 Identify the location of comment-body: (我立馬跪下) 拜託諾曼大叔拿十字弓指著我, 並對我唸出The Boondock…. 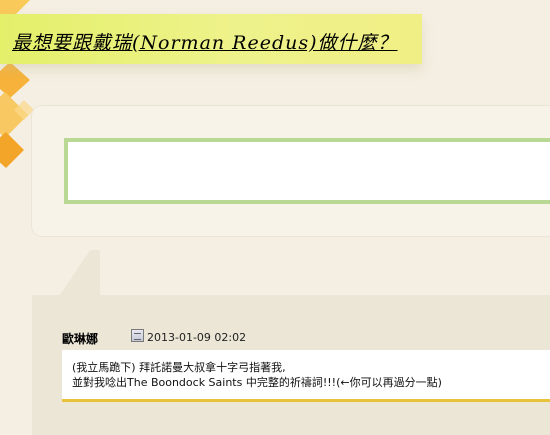
(306, 376).